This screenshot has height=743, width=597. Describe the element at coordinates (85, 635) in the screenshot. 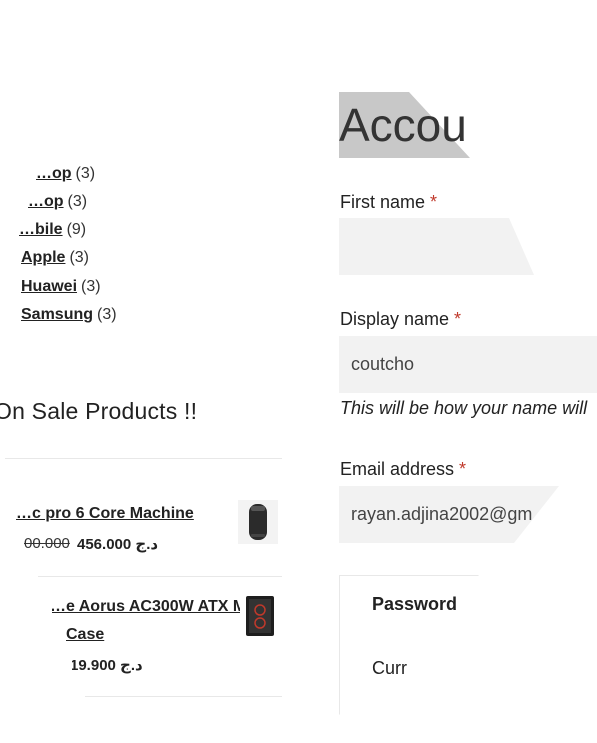

I see `product-title-link-line2: Case` at that location.